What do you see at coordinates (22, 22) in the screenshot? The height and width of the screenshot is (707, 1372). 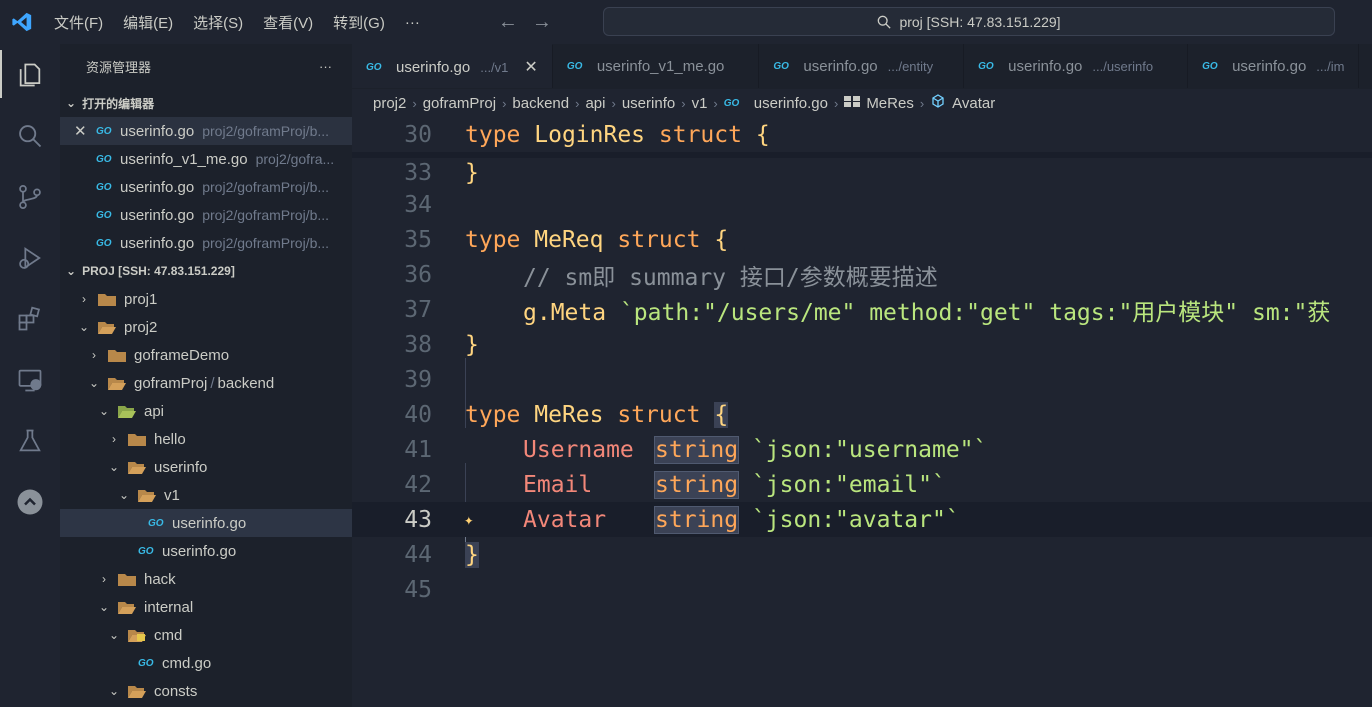 I see `vscode-logo-icon` at bounding box center [22, 22].